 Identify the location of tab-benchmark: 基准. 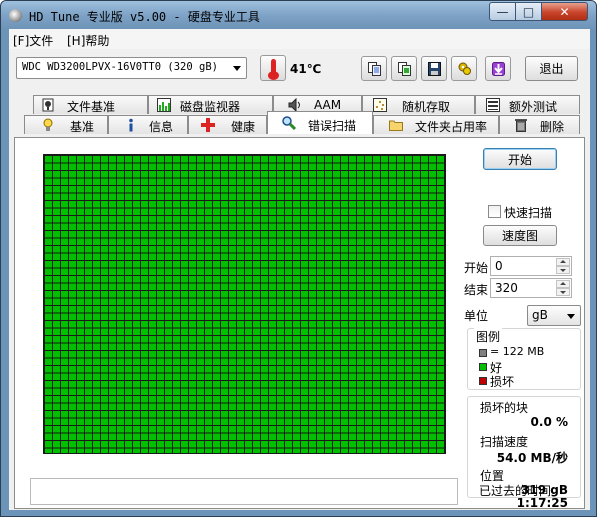
(66, 124).